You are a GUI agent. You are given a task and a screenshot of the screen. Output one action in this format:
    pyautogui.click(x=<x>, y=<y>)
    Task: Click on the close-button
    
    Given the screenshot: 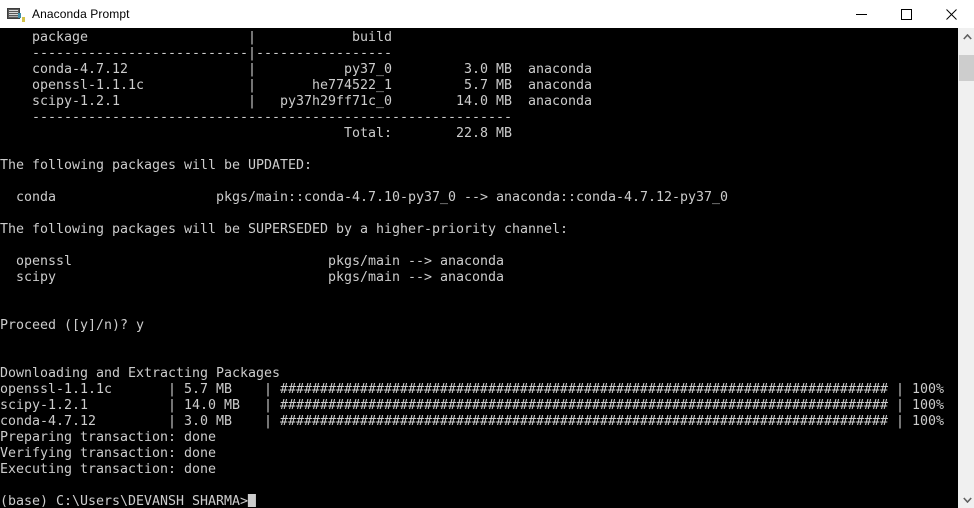 What is the action you would take?
    pyautogui.click(x=951, y=14)
    